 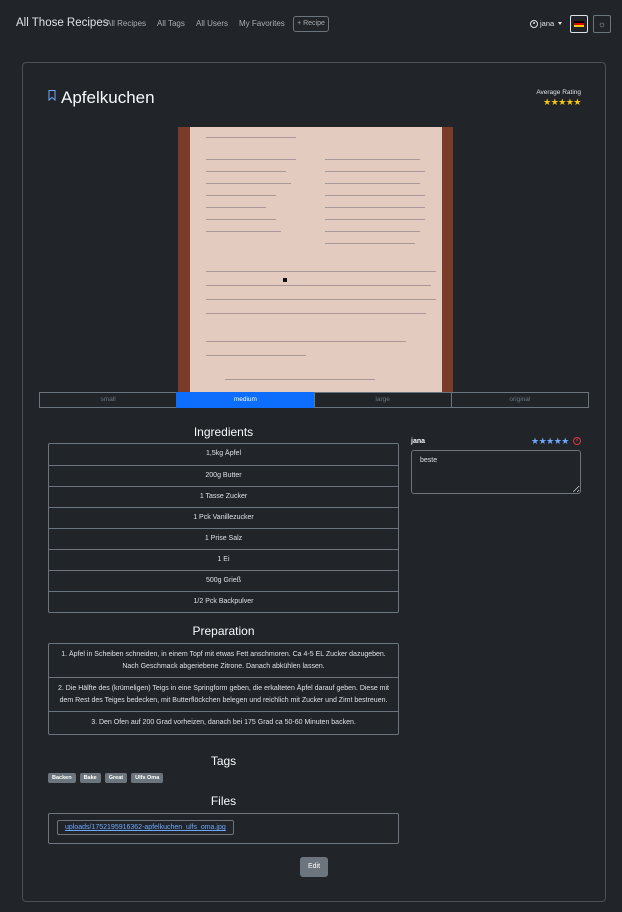 I want to click on theme-toggle-button: ☼, so click(x=602, y=24).